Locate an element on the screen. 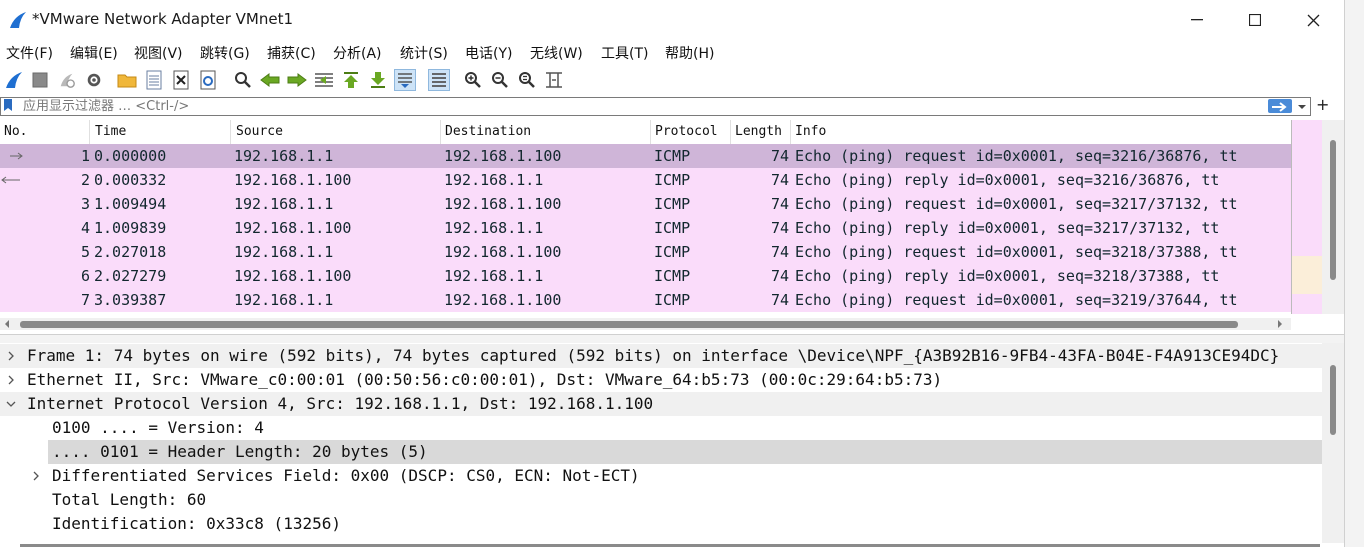 This screenshot has height=547, width=1364. minimize-icon is located at coordinates (1197, 20).